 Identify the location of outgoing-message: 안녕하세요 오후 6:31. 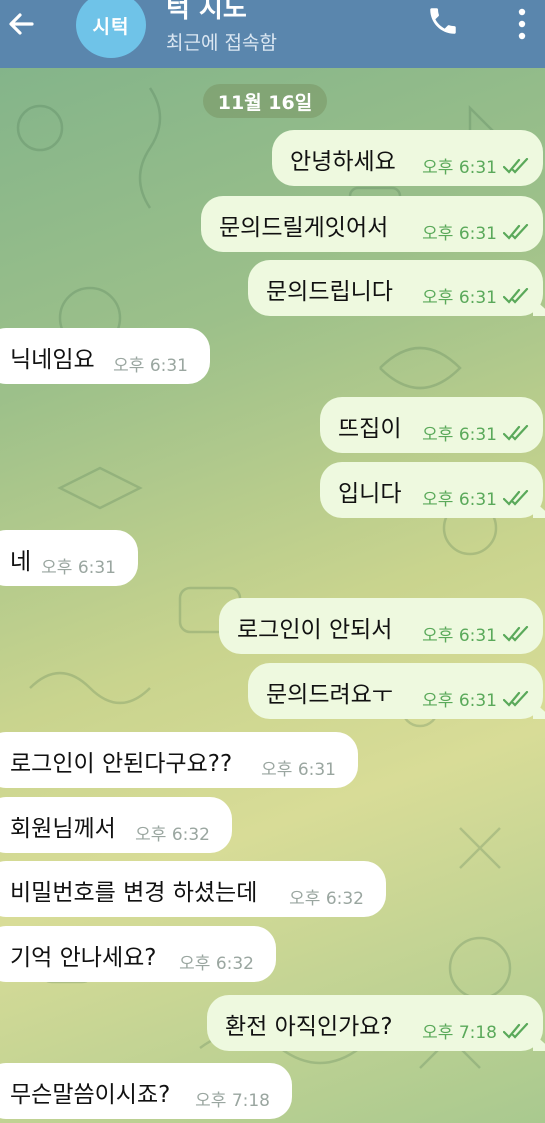
(407, 158).